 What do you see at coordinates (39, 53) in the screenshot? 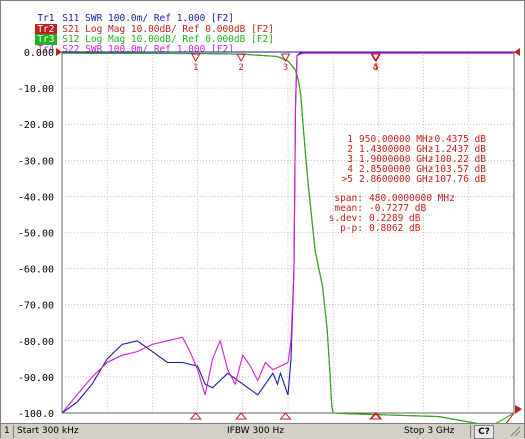
I see `y-tick-label: 0.000` at bounding box center [39, 53].